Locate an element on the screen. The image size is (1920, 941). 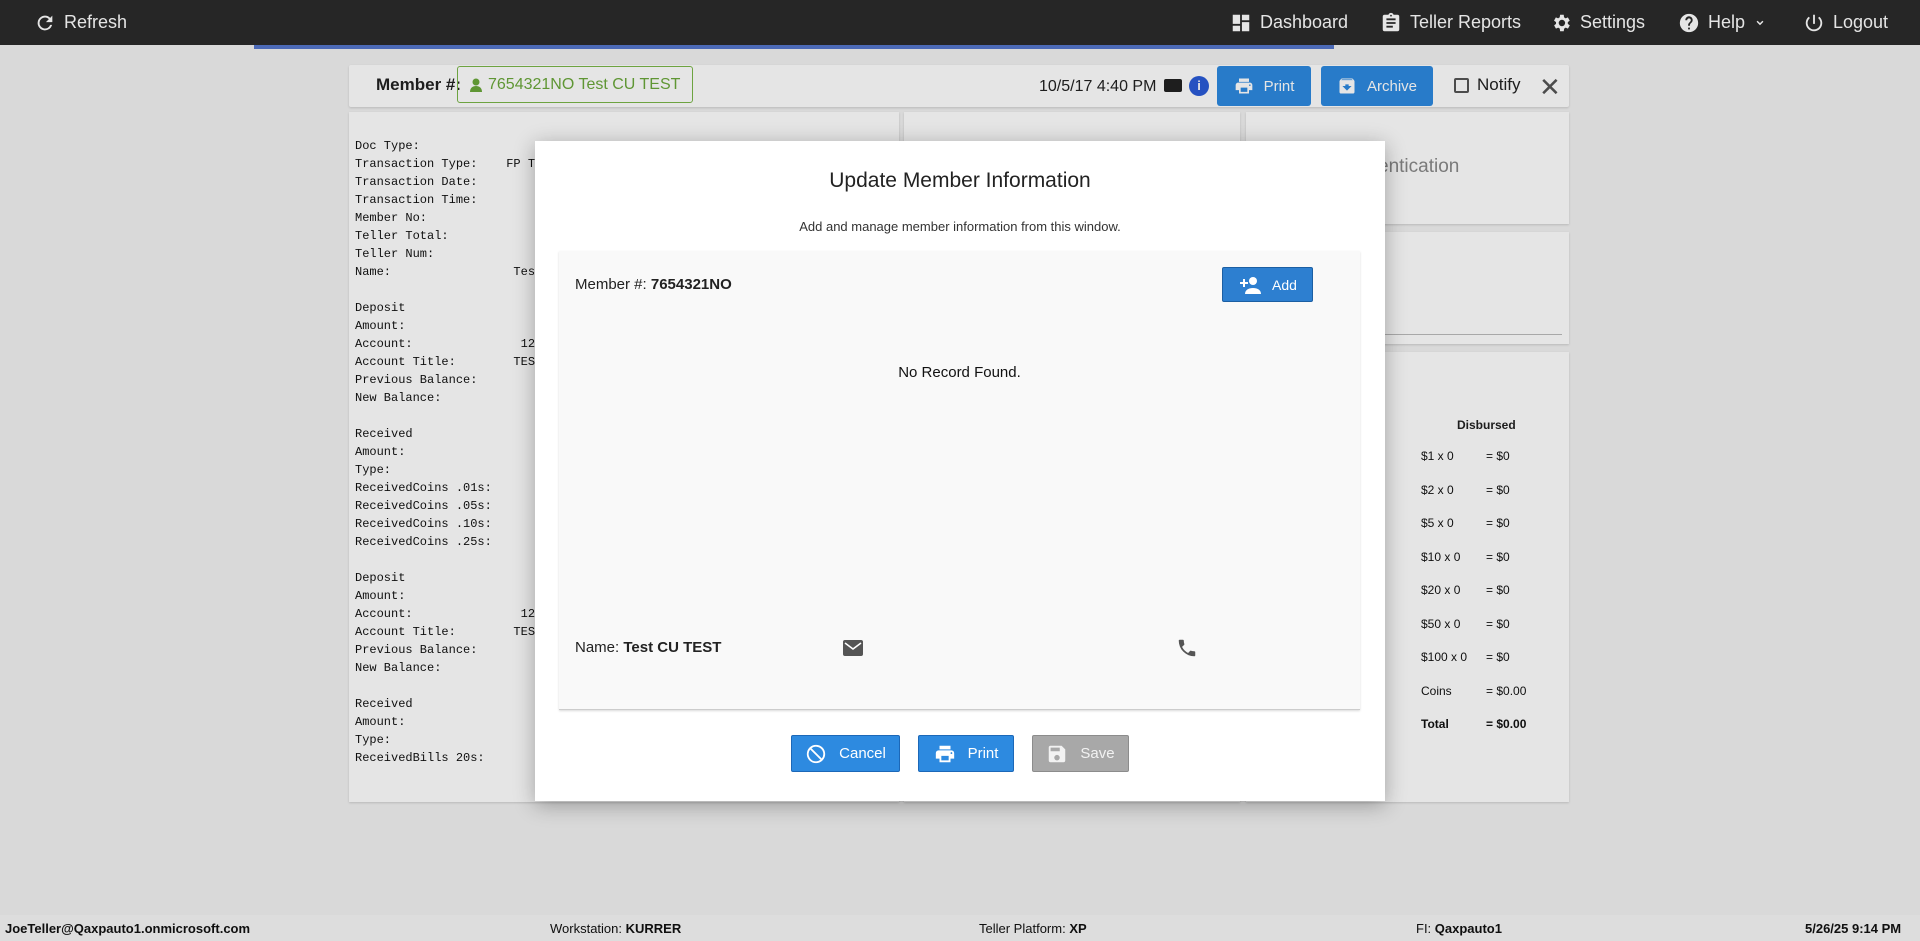
member-name: Name: Test CU TEST is located at coordinates (648, 647).